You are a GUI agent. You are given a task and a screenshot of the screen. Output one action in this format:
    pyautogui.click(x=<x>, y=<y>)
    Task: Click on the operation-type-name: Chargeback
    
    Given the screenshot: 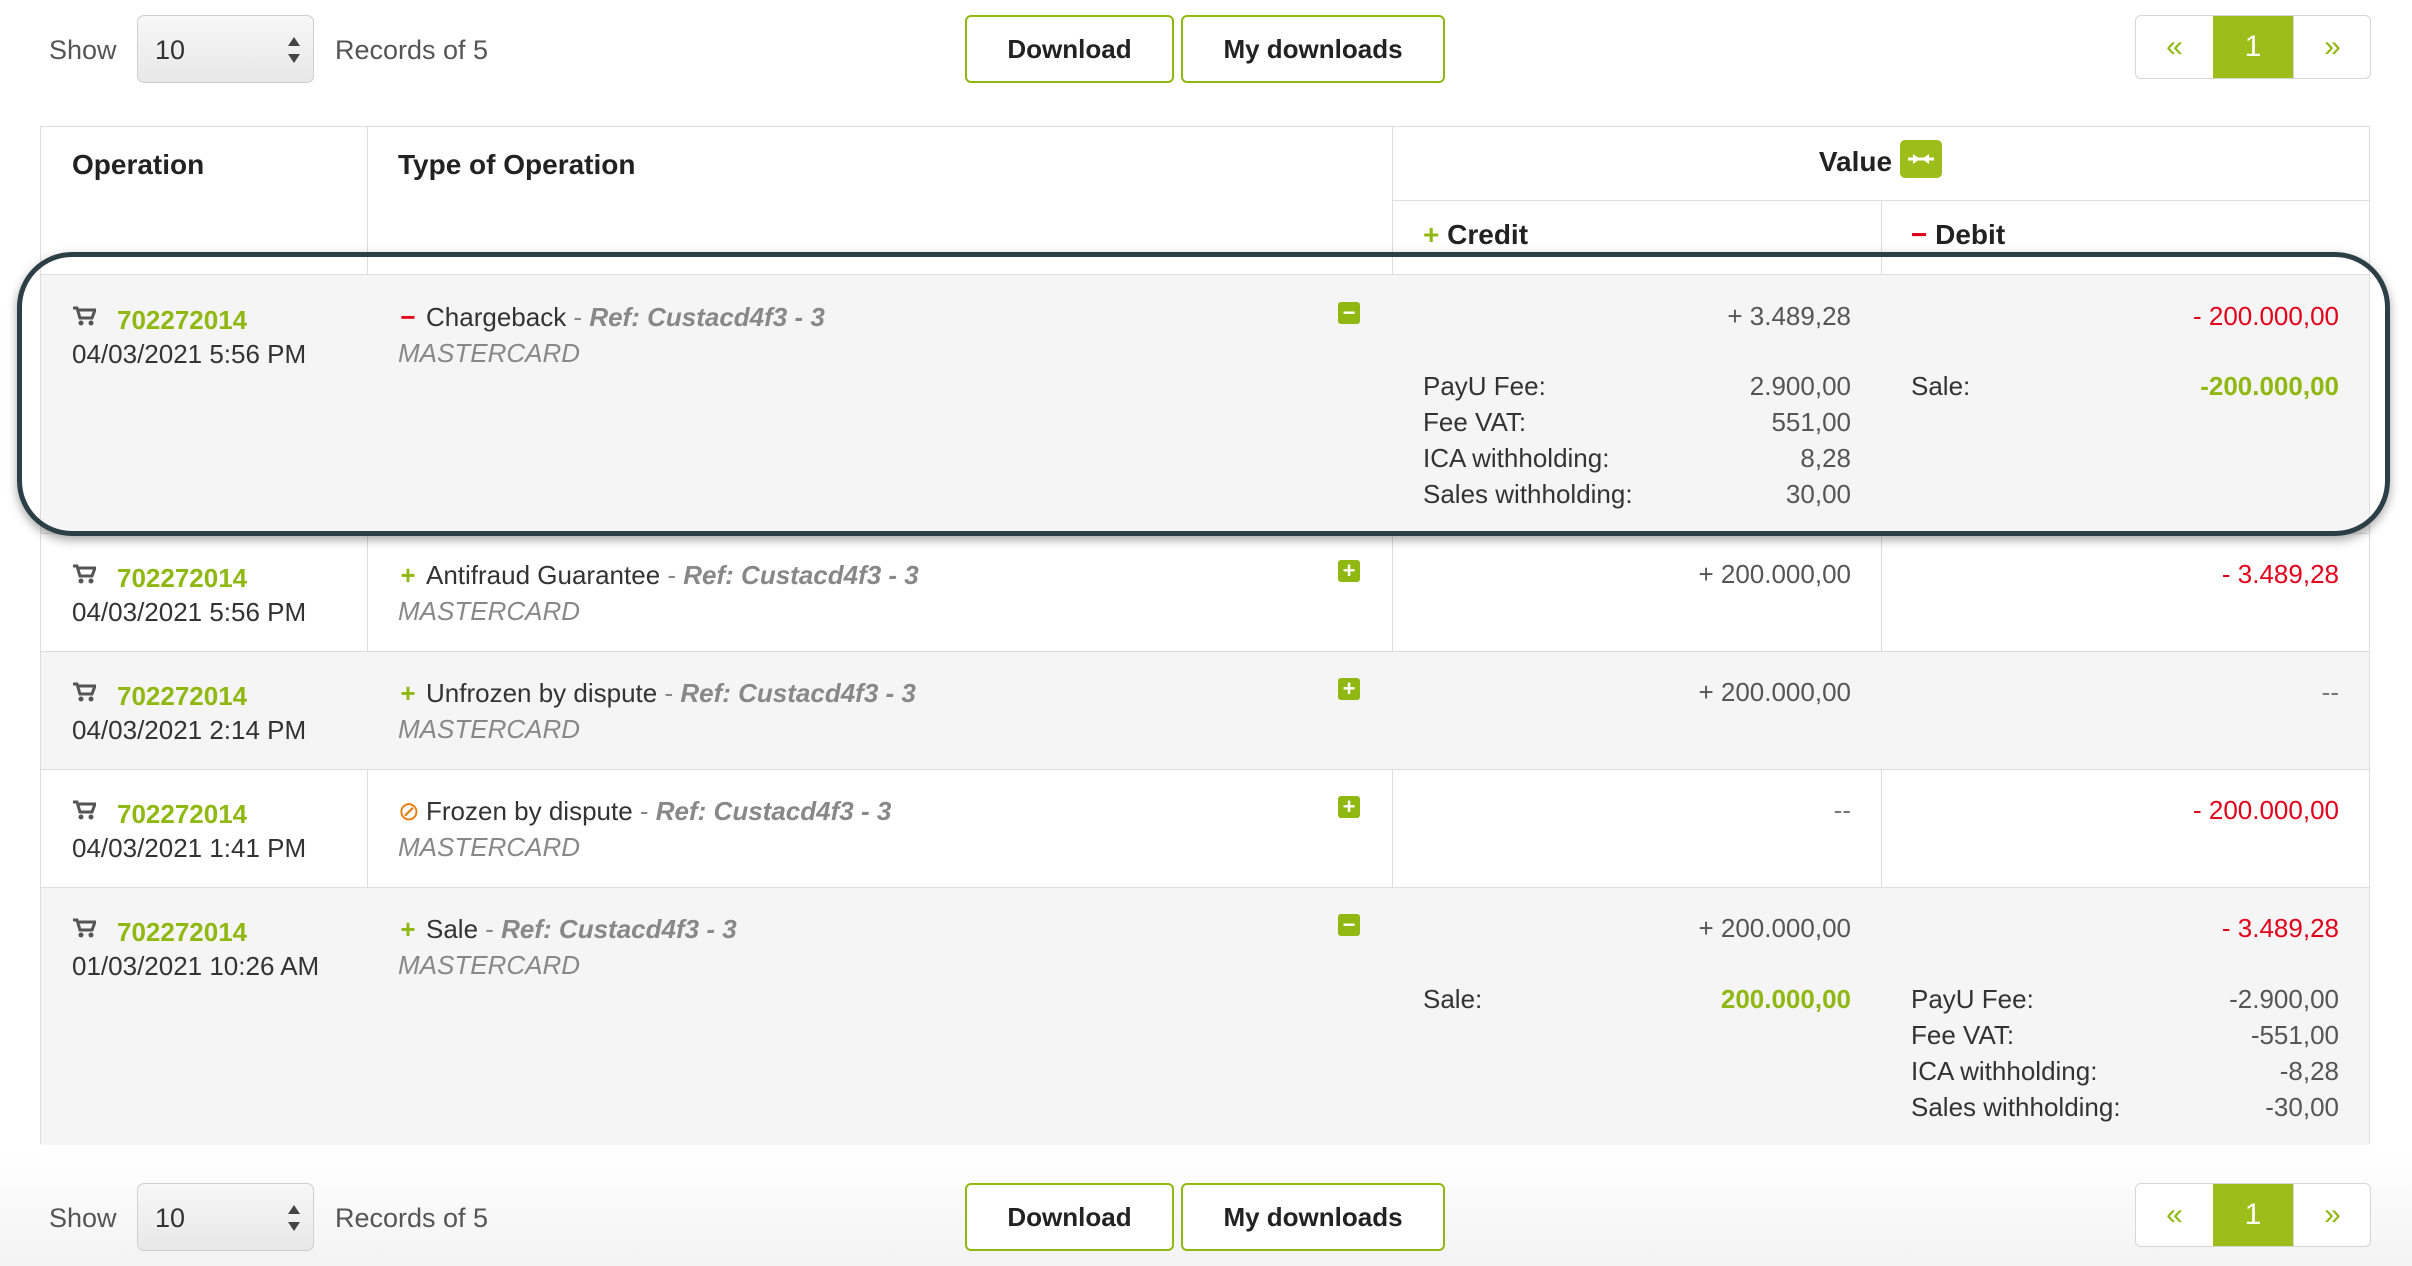 What is the action you would take?
    pyautogui.click(x=496, y=317)
    